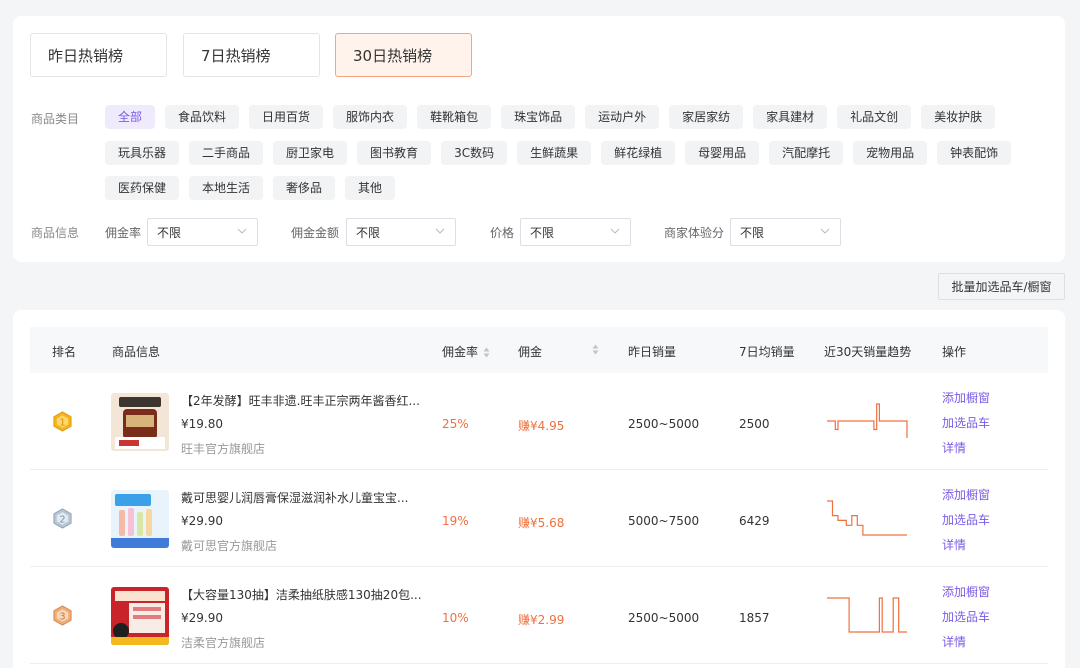 The height and width of the screenshot is (668, 1080). Describe the element at coordinates (974, 152) in the screenshot. I see `category-chip: 钟表配饰` at that location.